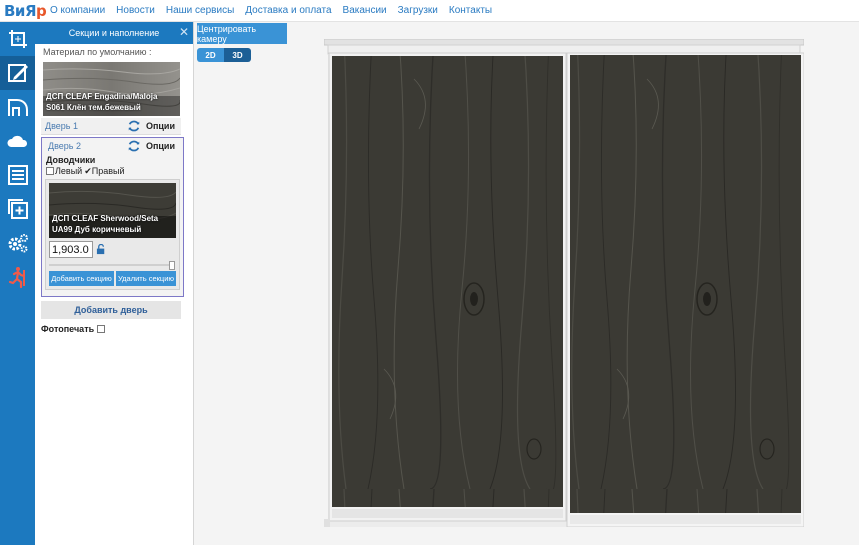 The height and width of the screenshot is (545, 859). What do you see at coordinates (97, 52) in the screenshot?
I see `default-material-label: Материал по умолчанию :` at bounding box center [97, 52].